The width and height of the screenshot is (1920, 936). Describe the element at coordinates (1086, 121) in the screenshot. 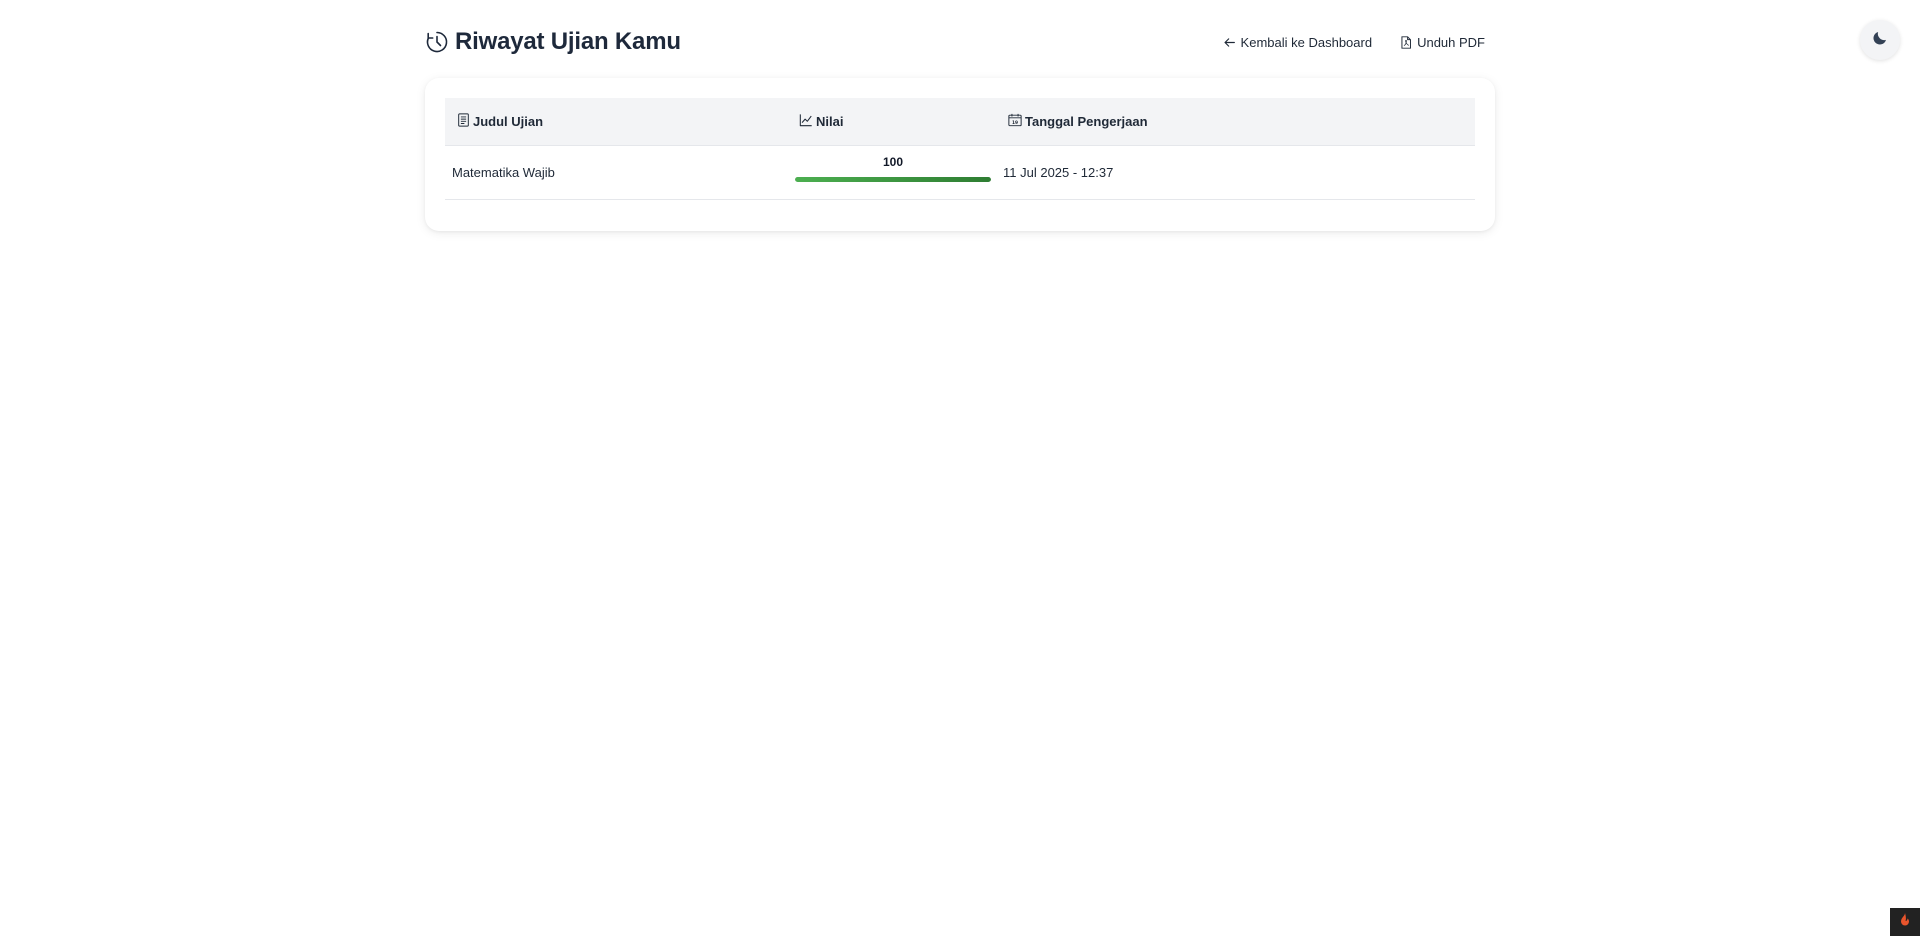

I see `column-header-date-label: Tanggal Pengerjaan` at that location.